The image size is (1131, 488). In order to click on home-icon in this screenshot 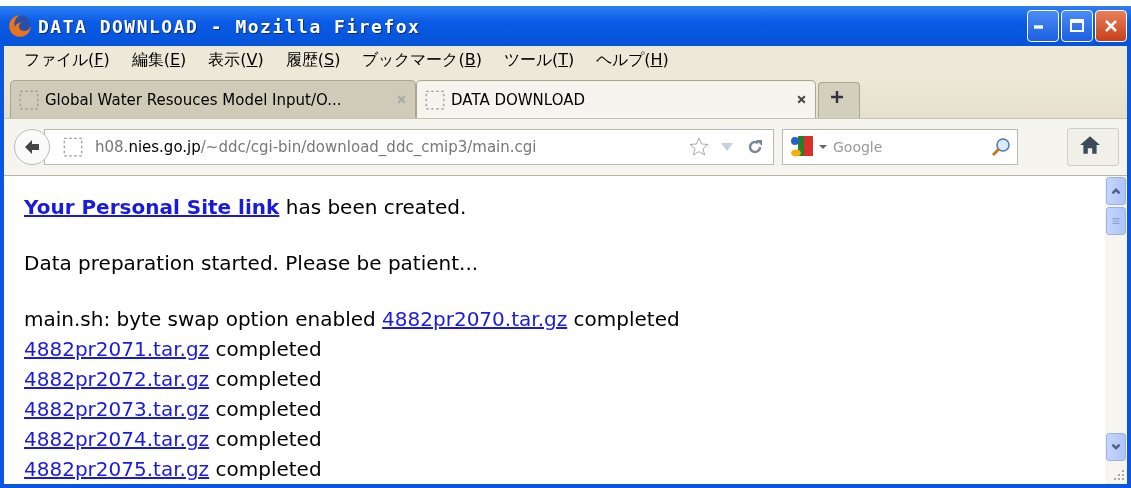, I will do `click(1090, 145)`.